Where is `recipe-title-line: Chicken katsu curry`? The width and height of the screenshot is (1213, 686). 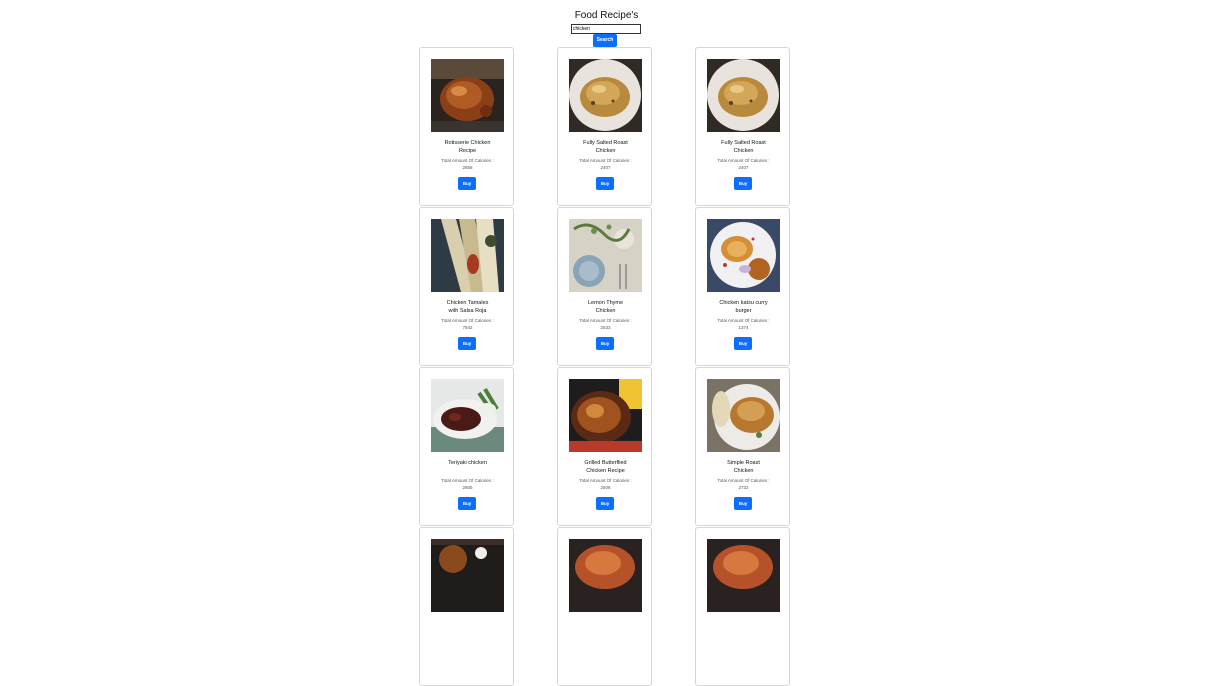 recipe-title-line: Chicken katsu curry is located at coordinates (743, 303).